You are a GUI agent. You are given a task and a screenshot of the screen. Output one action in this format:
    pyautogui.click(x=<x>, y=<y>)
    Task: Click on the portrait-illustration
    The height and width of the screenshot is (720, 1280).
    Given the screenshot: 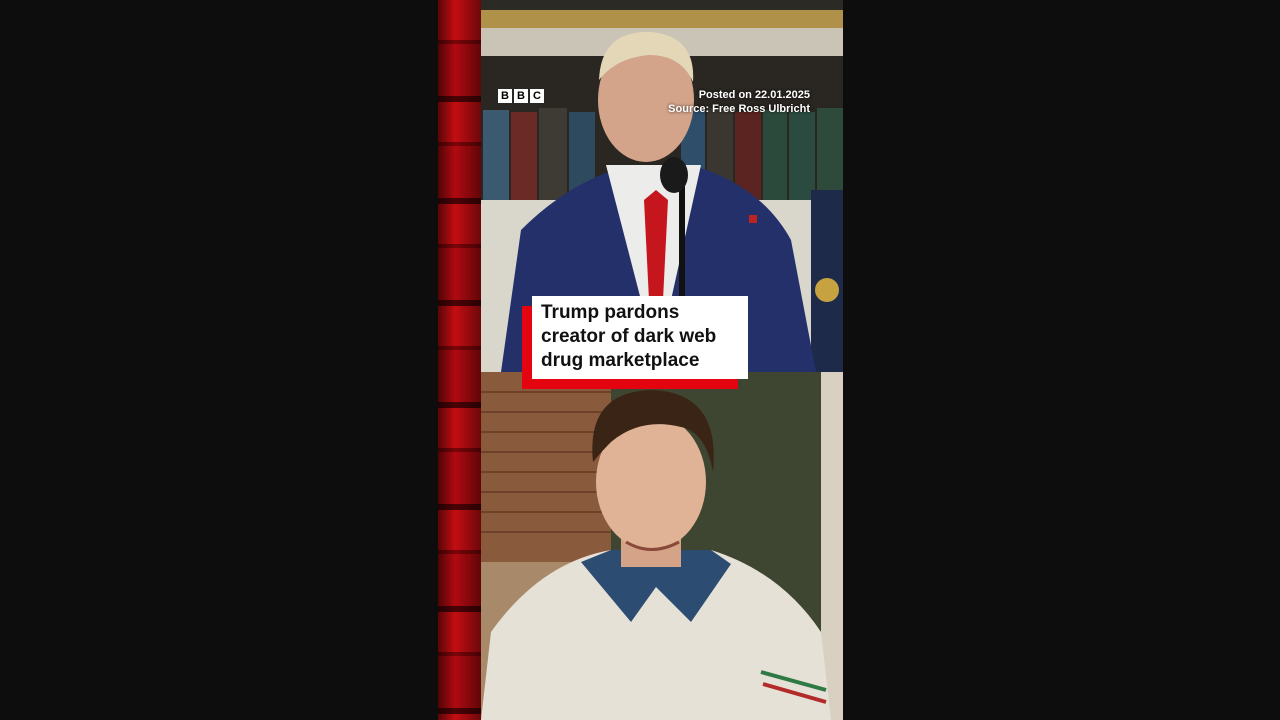 What is the action you would take?
    pyautogui.click(x=662, y=546)
    